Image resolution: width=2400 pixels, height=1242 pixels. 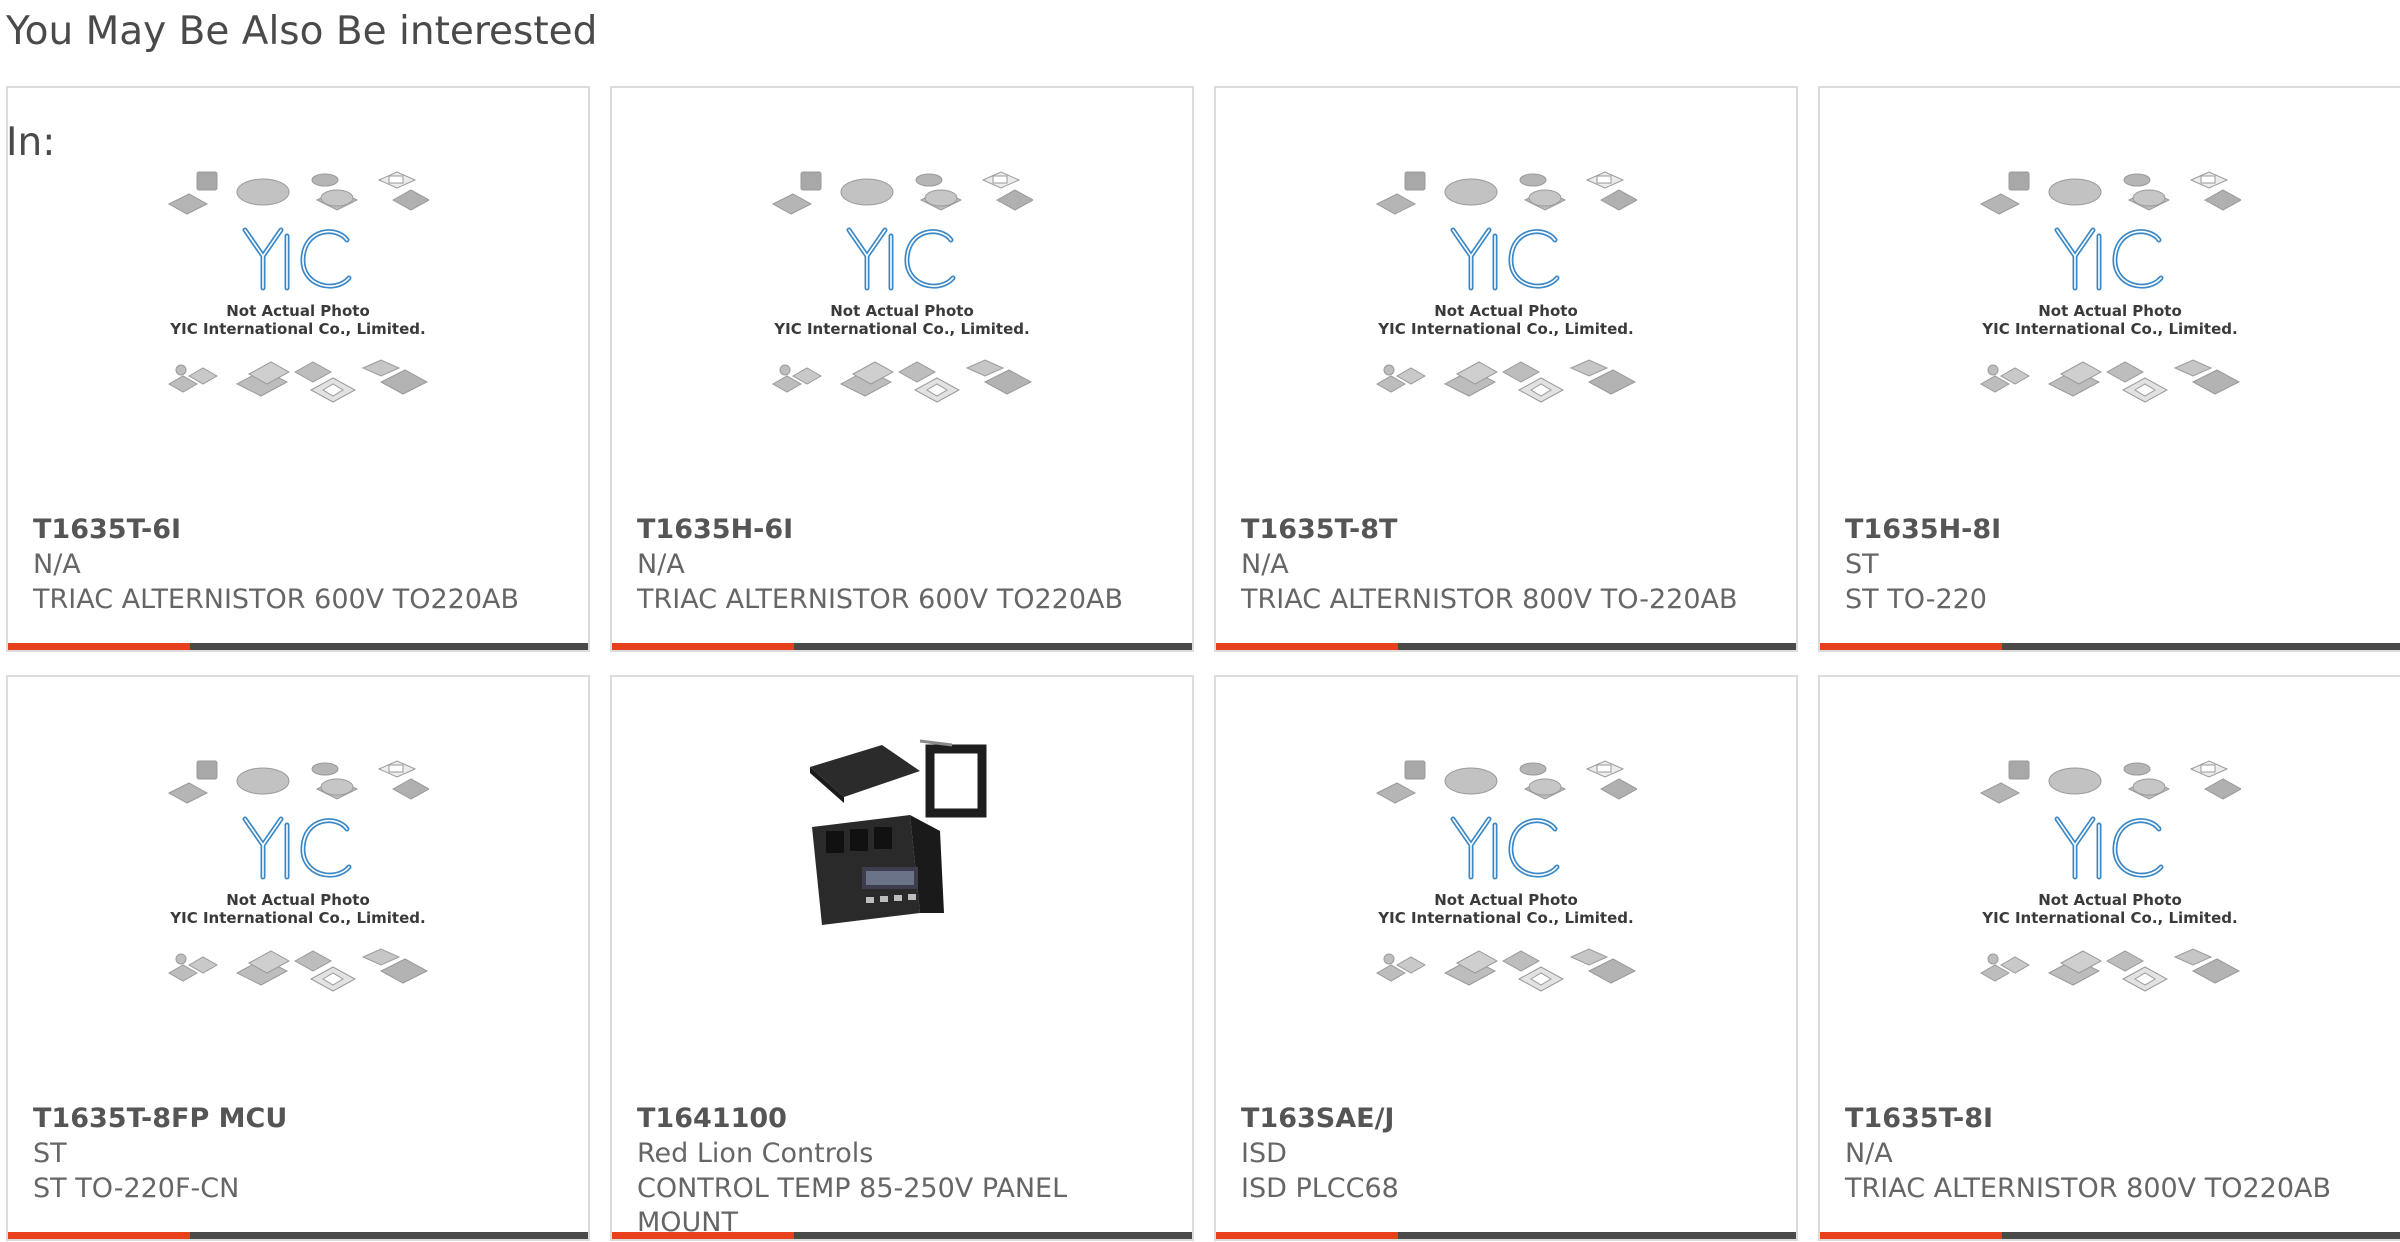 What do you see at coordinates (31, 142) in the screenshot?
I see `section-heading-continued: In:` at bounding box center [31, 142].